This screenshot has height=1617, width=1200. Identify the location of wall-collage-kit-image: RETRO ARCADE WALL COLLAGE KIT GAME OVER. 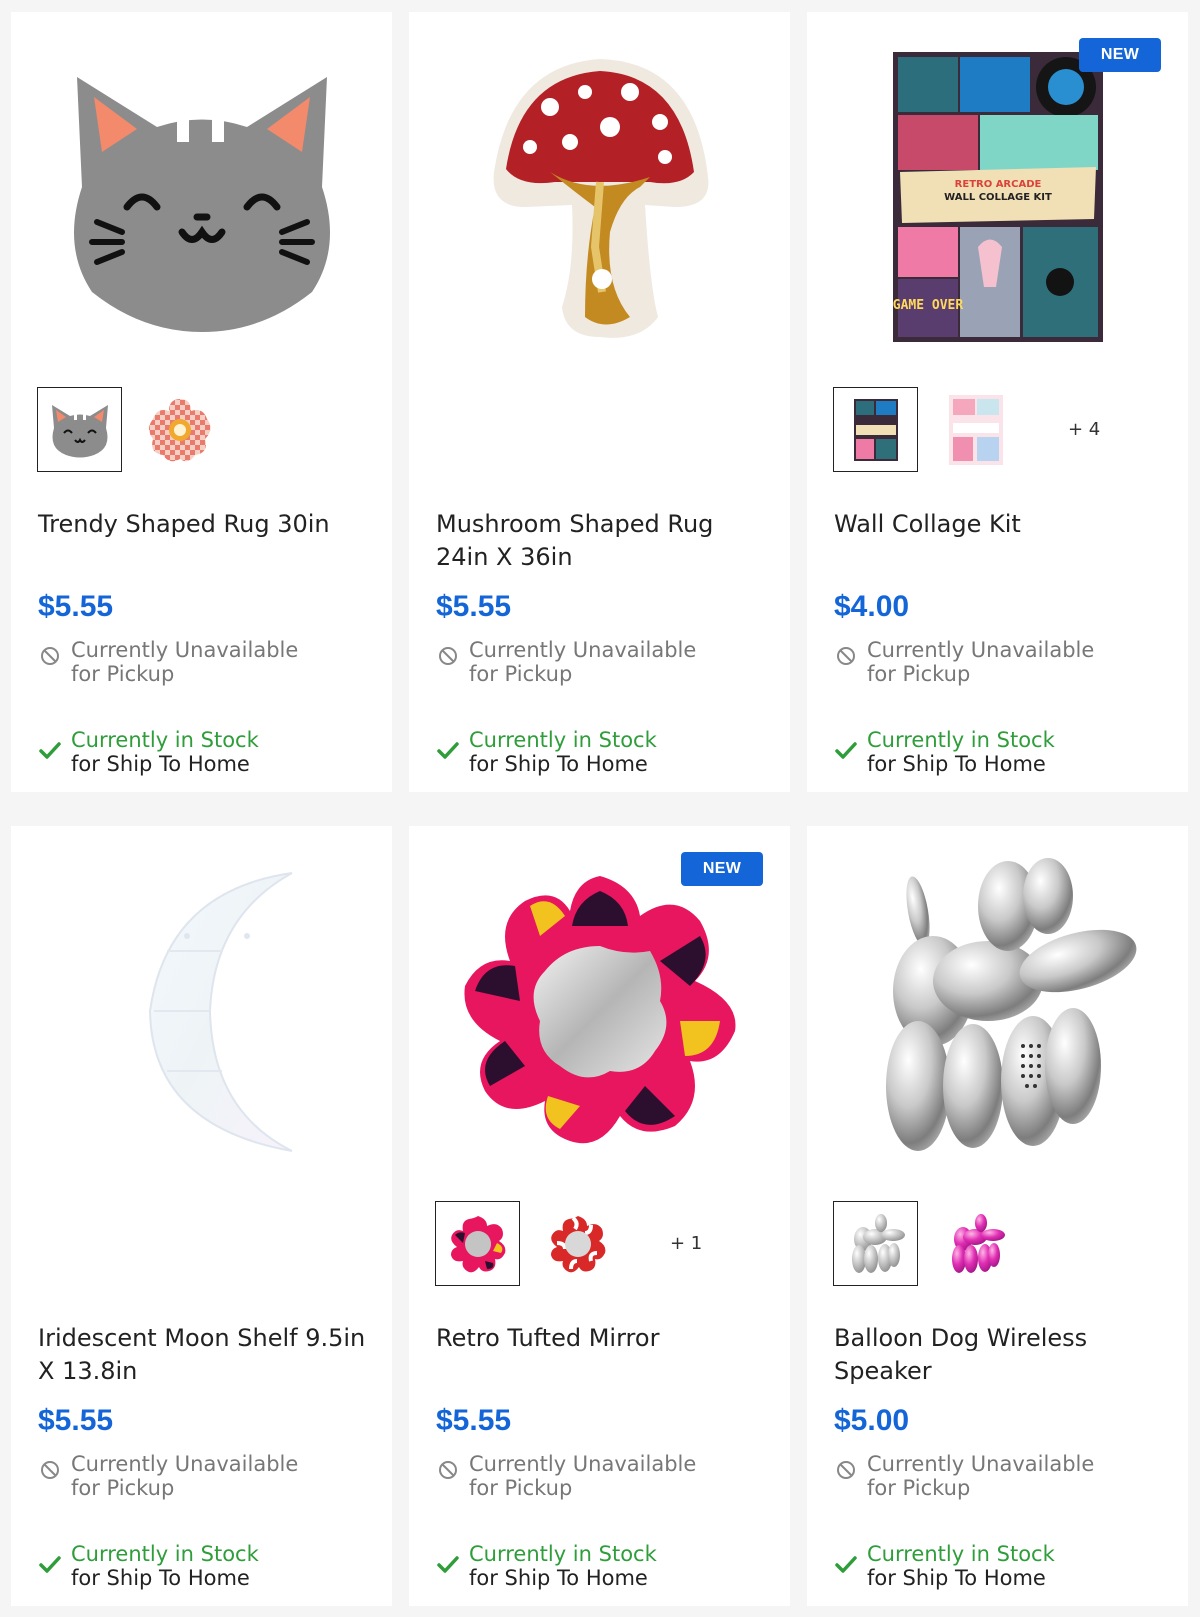
(997, 197).